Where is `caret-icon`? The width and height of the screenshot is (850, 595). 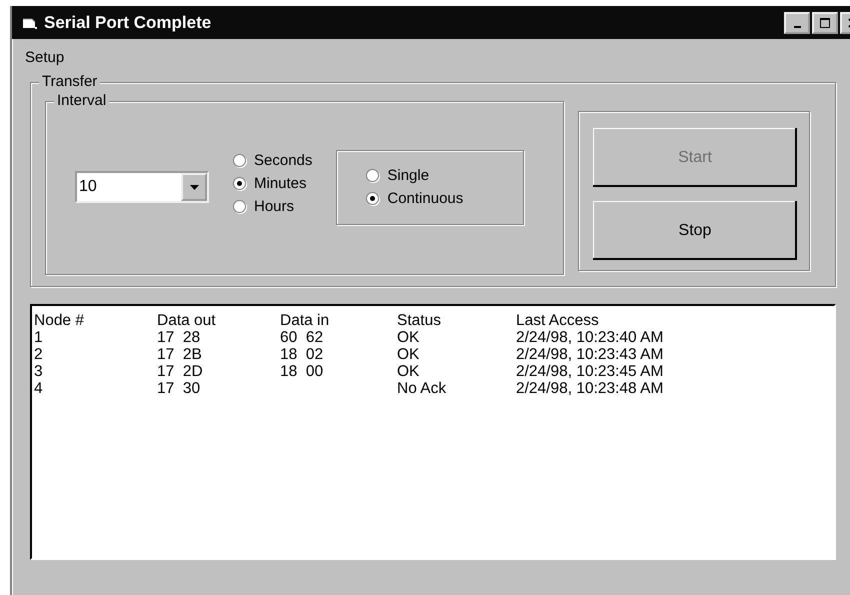
caret-icon is located at coordinates (194, 187).